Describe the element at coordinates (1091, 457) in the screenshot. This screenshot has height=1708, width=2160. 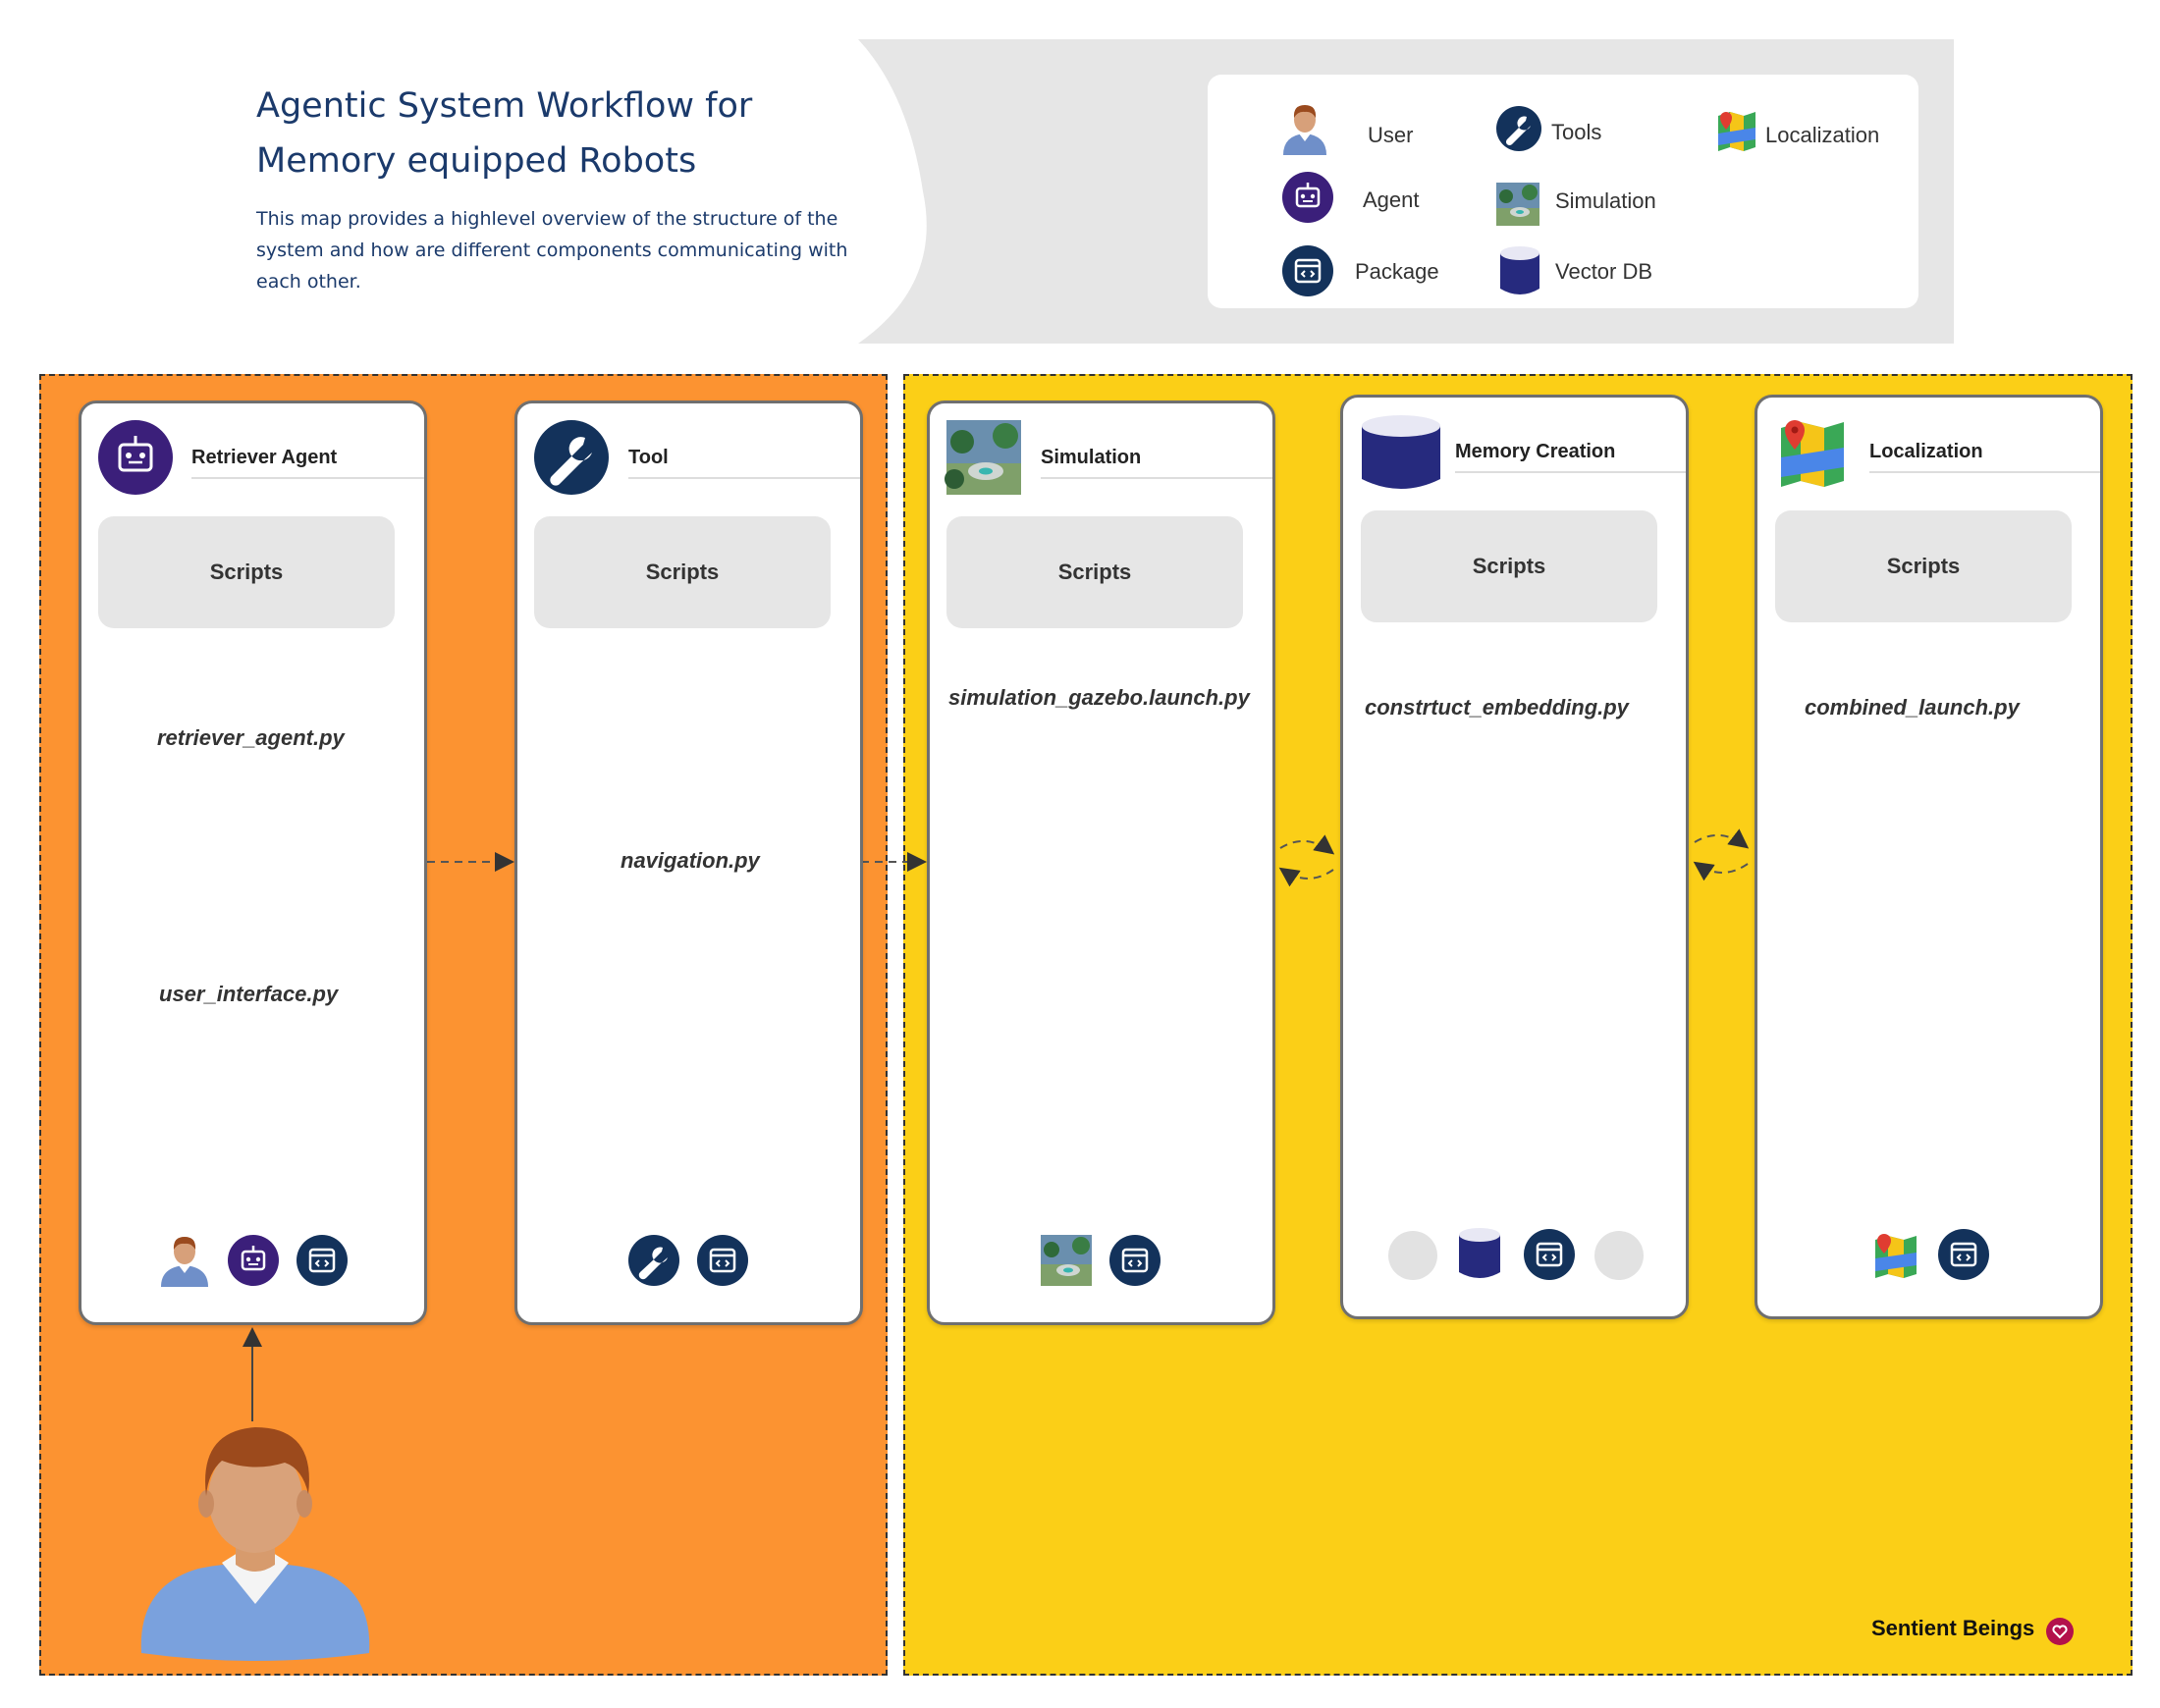
I see `simulation-title: Simulation` at that location.